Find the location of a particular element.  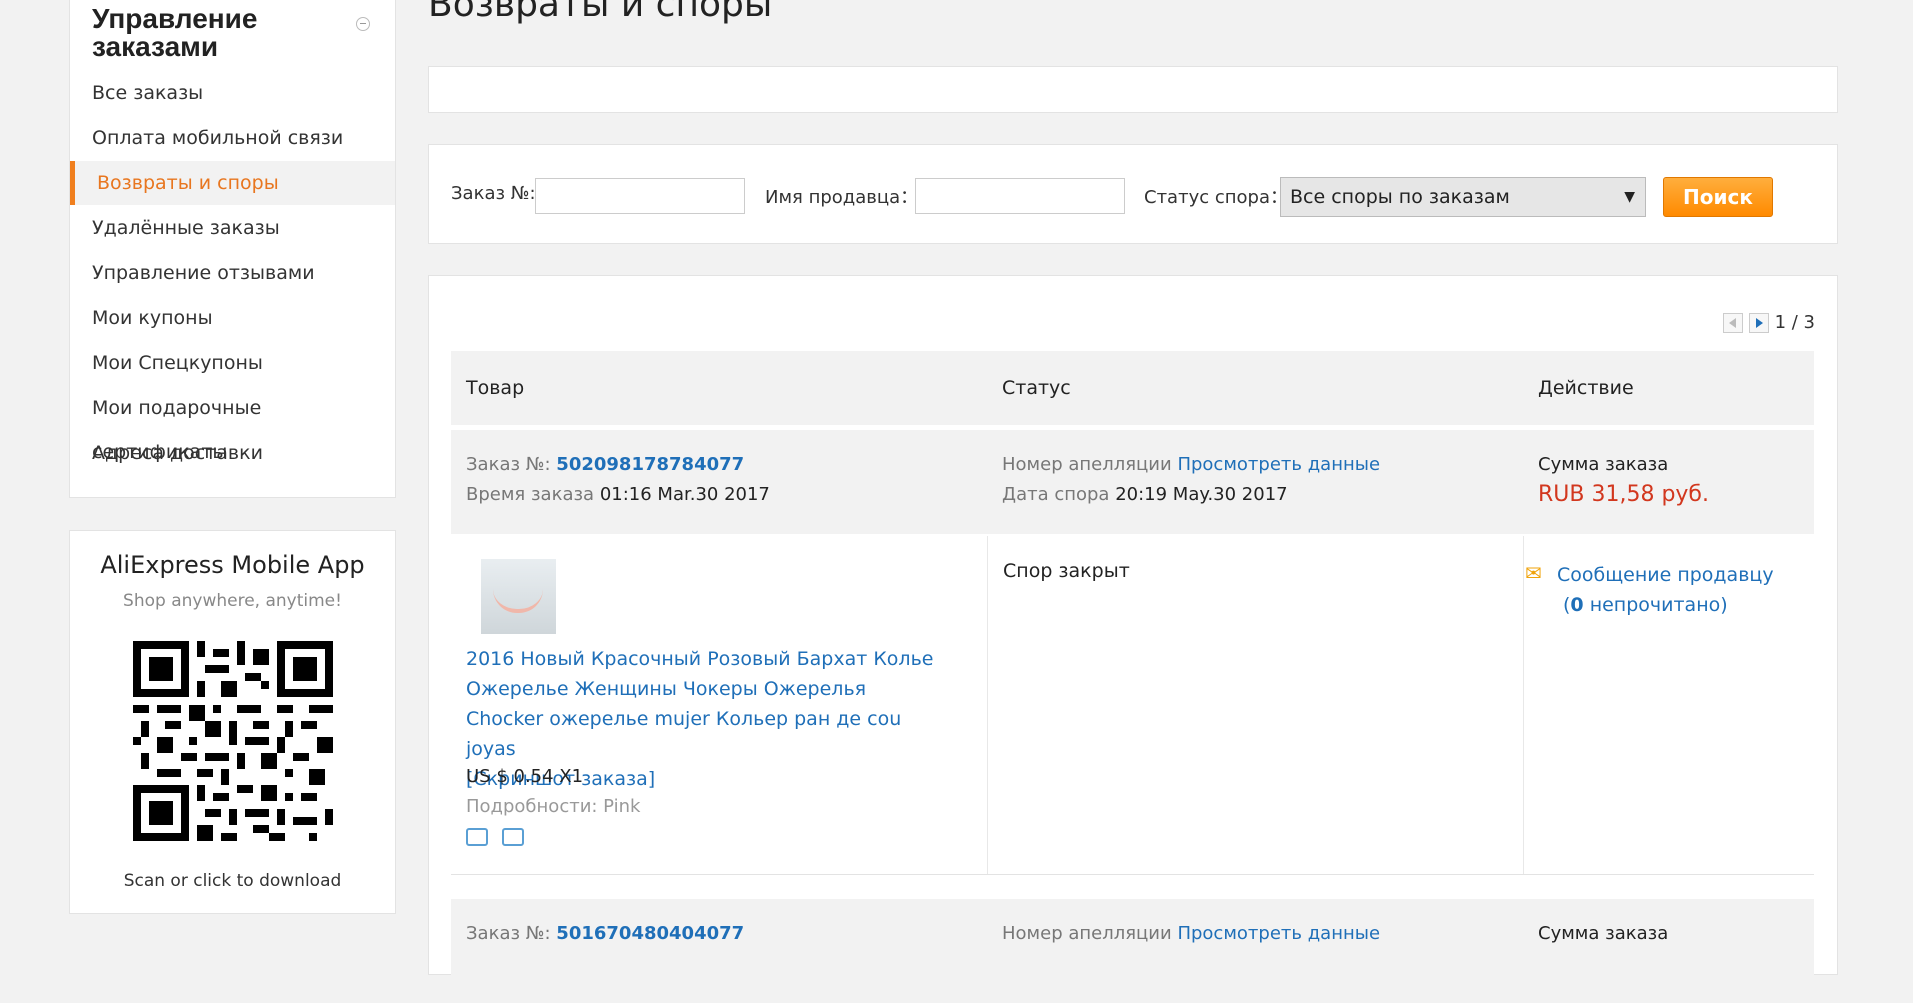

order-number-input is located at coordinates (640, 196).